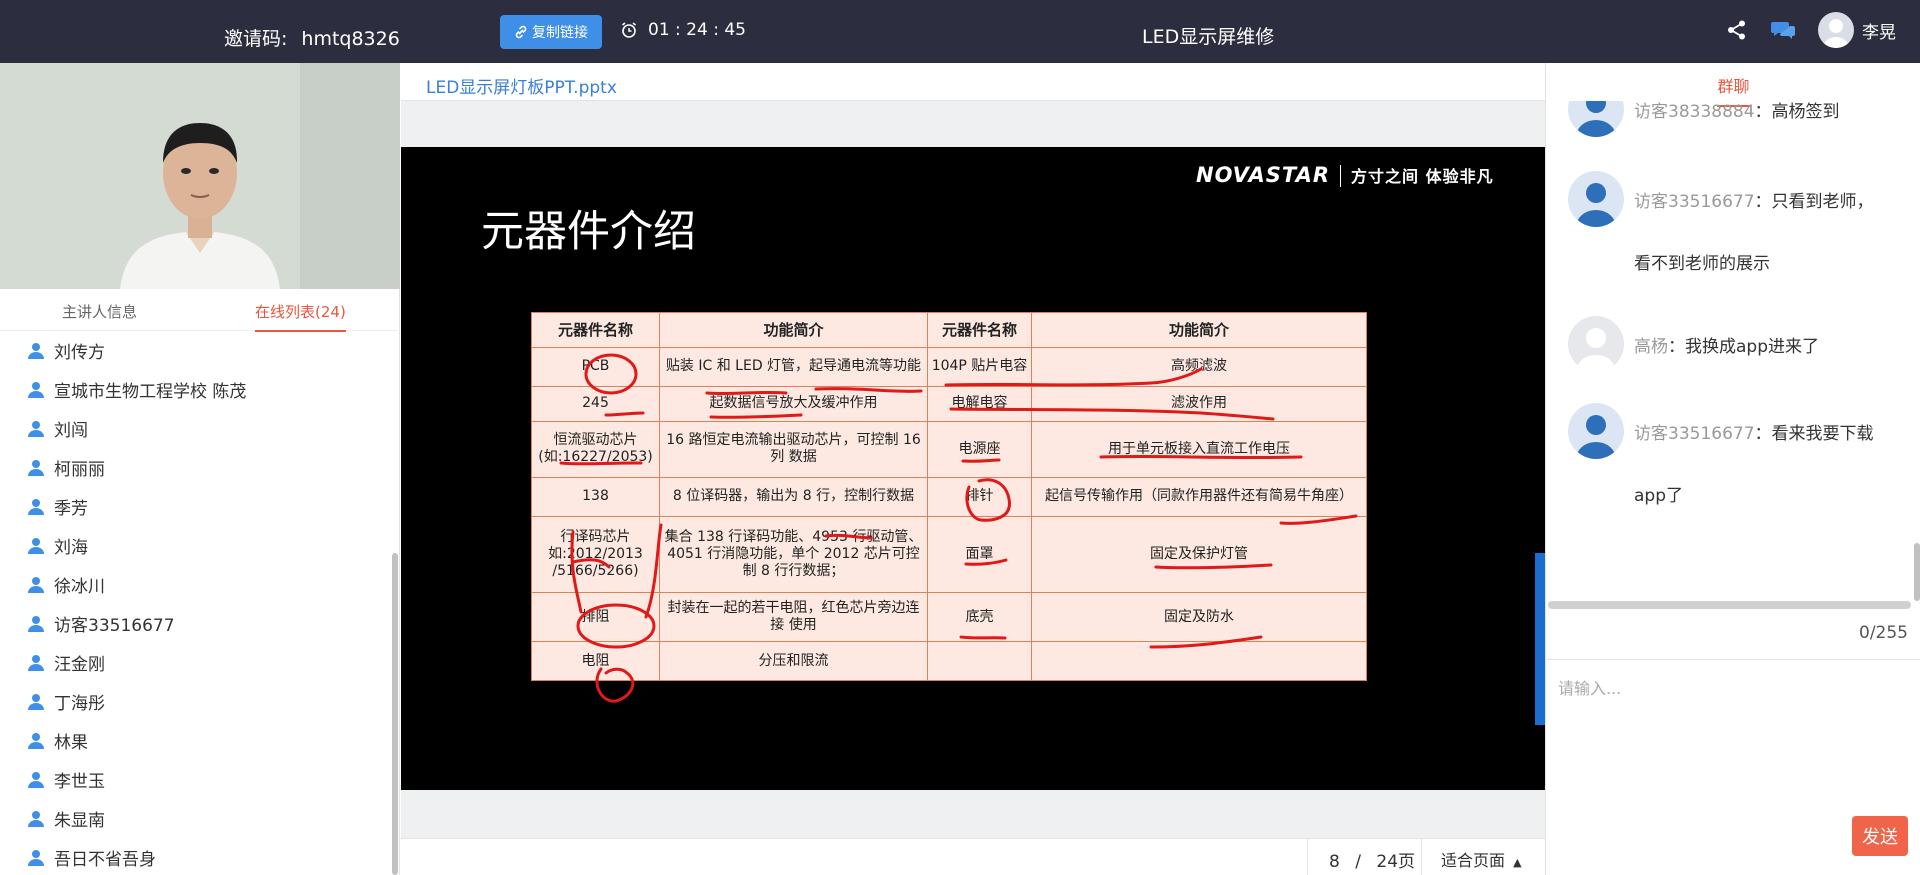 This screenshot has height=875, width=1920. I want to click on user-name-label: 丁海彤, so click(79, 704).